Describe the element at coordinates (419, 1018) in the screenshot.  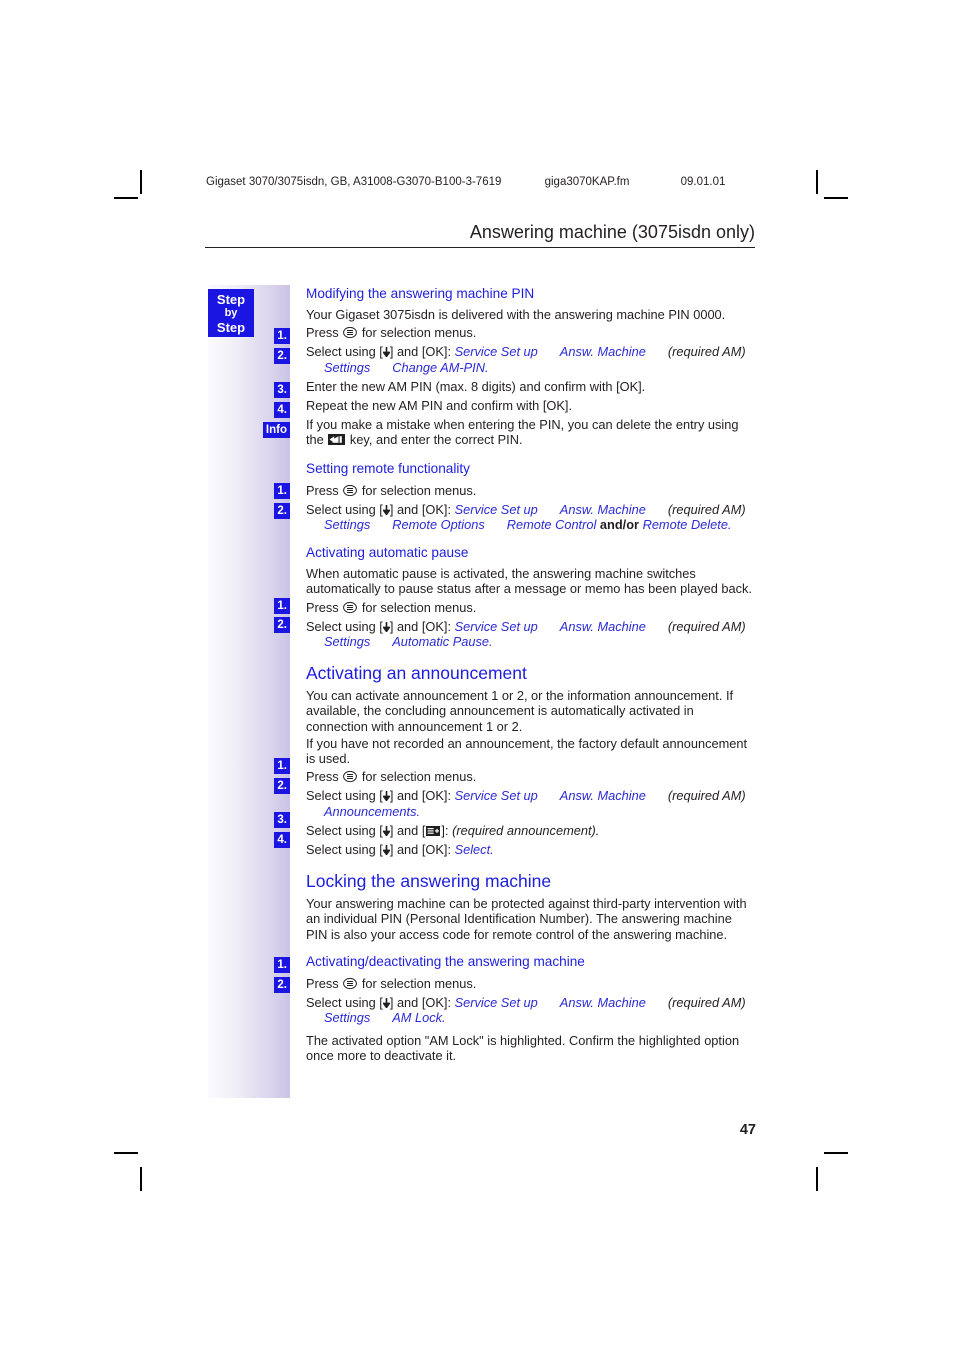
I see `menu-path-item: AM Lock.` at that location.